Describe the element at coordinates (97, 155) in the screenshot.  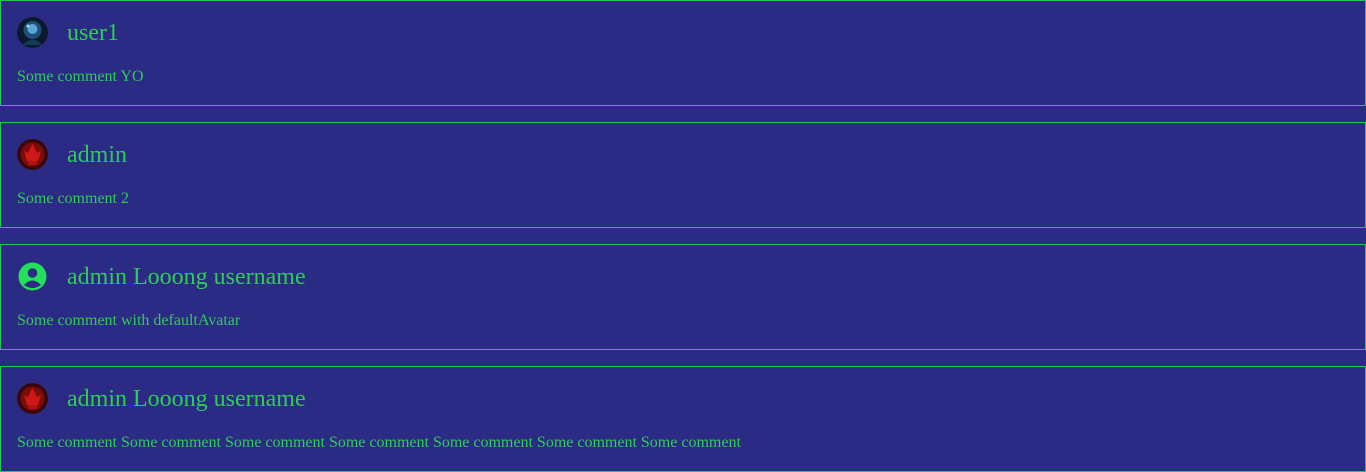
I see `comment-username: admin` at that location.